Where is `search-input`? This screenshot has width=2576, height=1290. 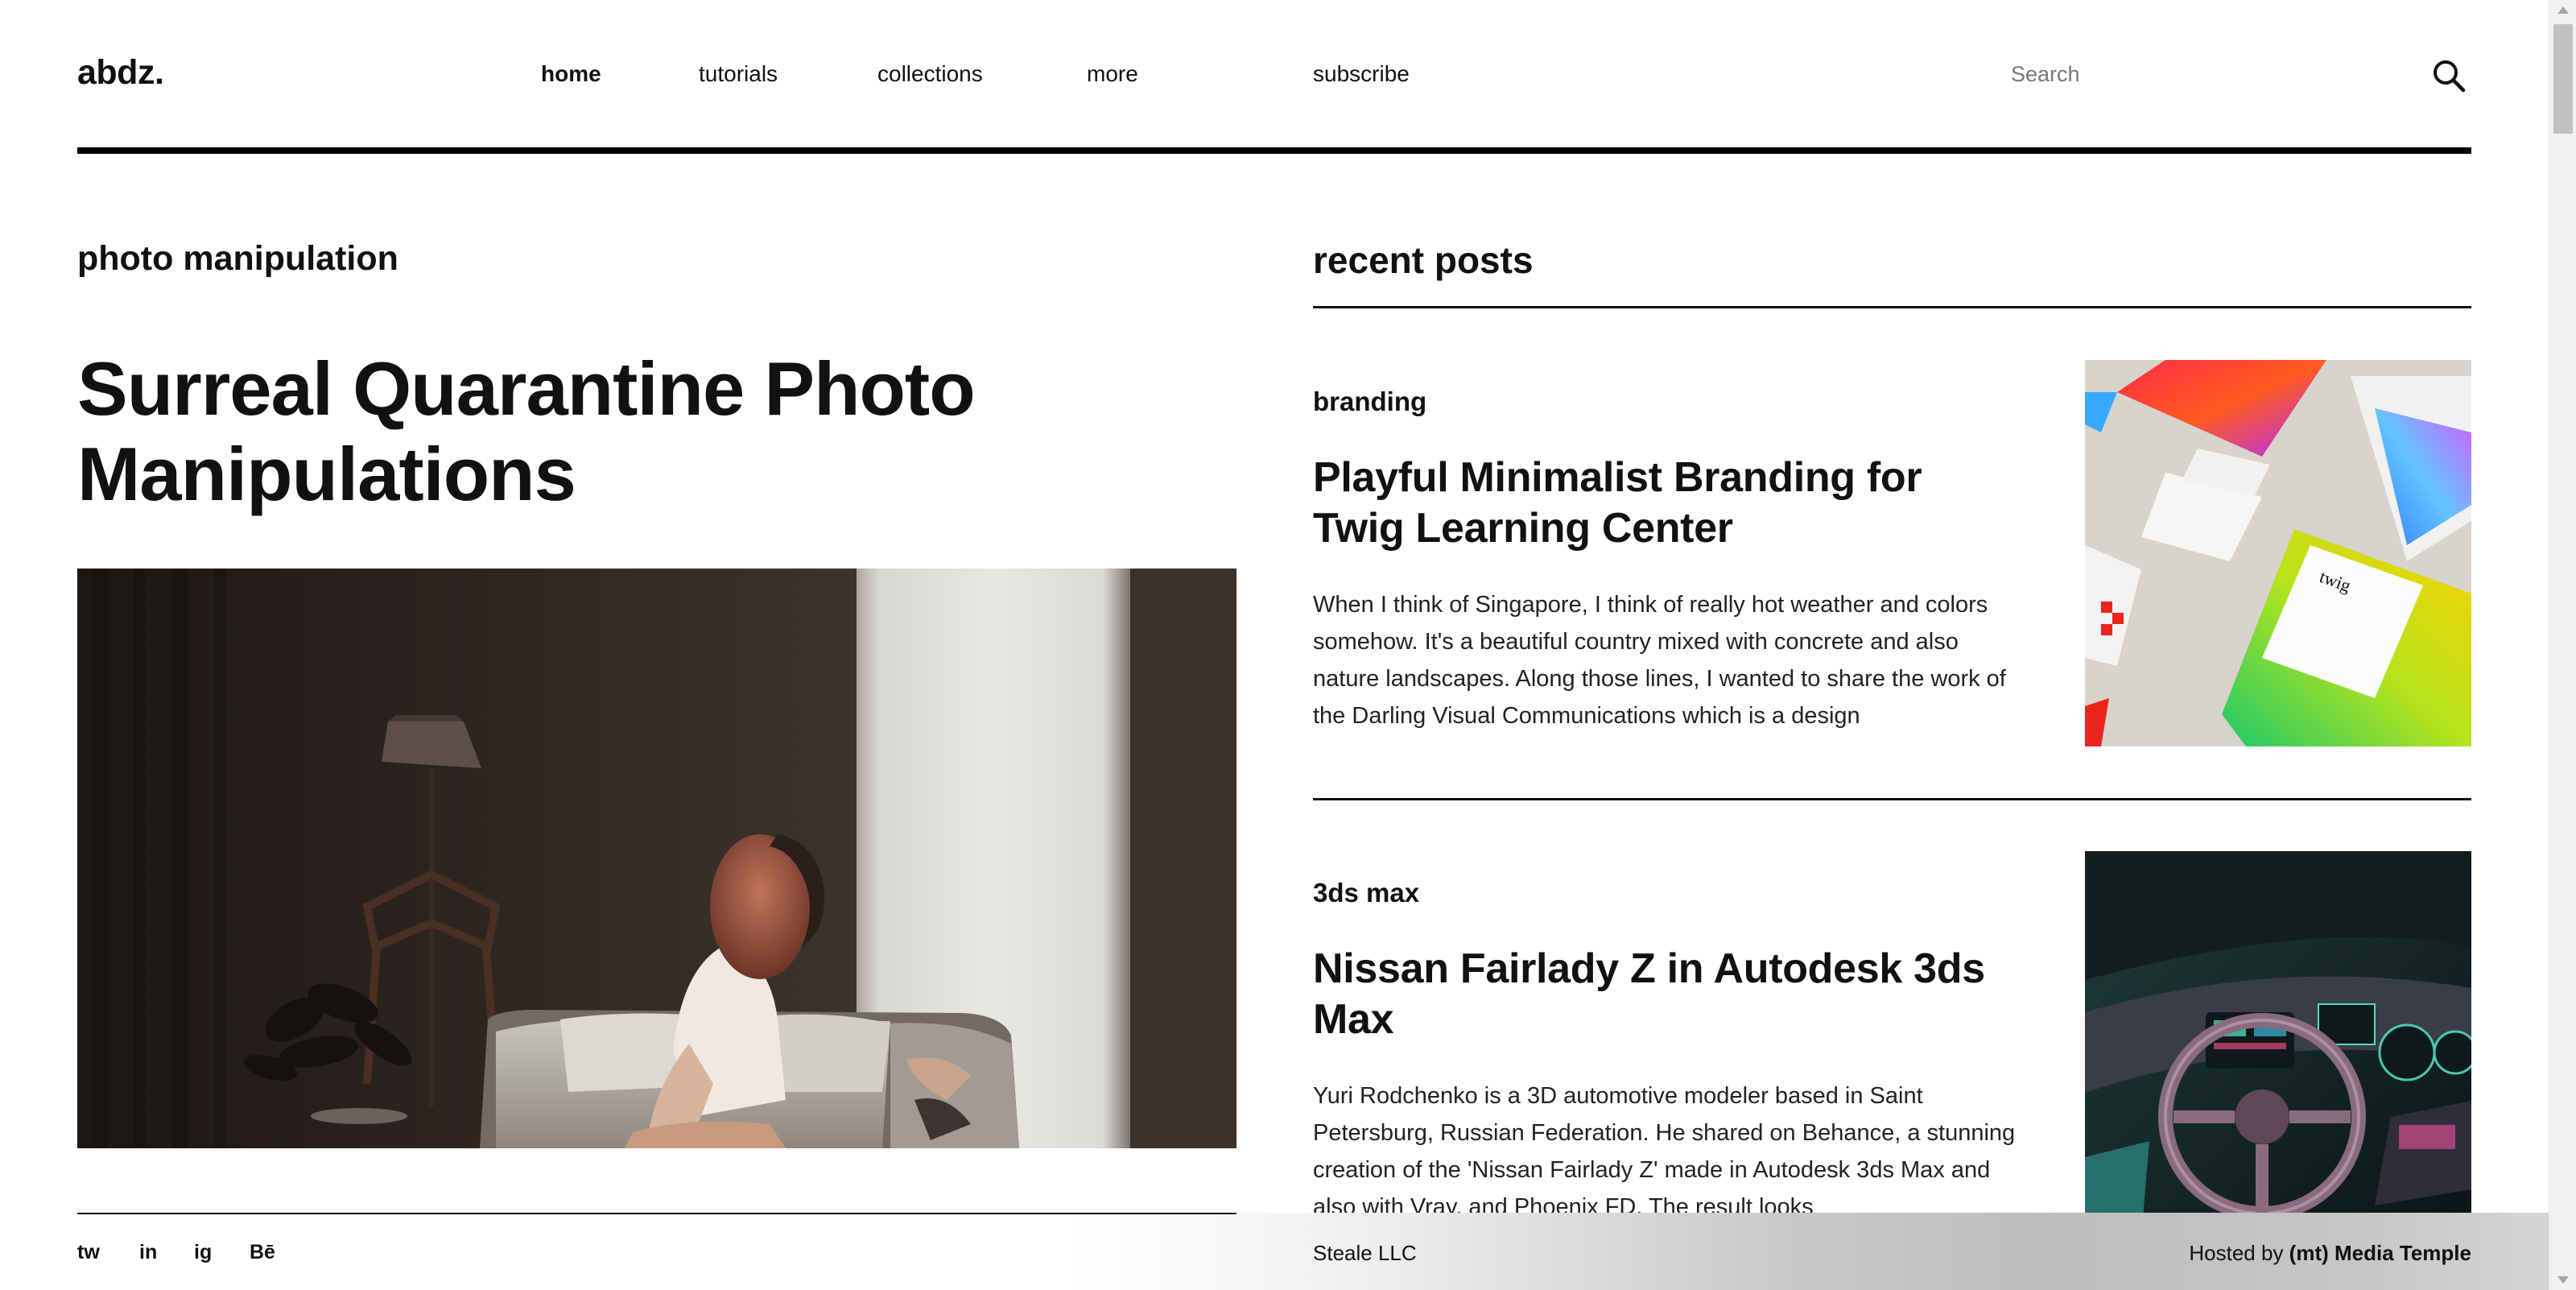
search-input is located at coordinates (2220, 74).